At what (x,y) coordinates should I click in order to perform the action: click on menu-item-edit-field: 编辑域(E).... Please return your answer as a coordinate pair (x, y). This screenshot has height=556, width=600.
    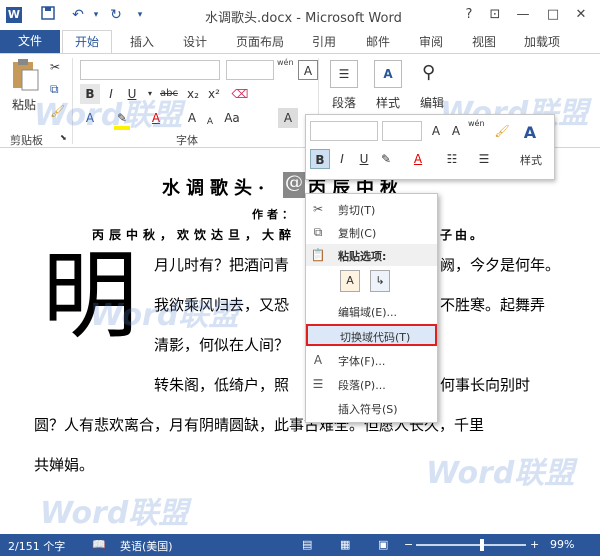
    Looking at the image, I should click on (371, 311).